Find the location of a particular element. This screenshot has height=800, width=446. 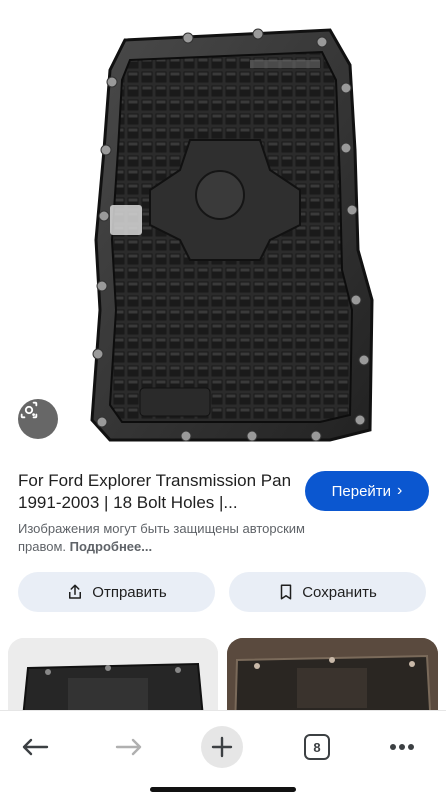

tabs-icon: 8 is located at coordinates (317, 747).